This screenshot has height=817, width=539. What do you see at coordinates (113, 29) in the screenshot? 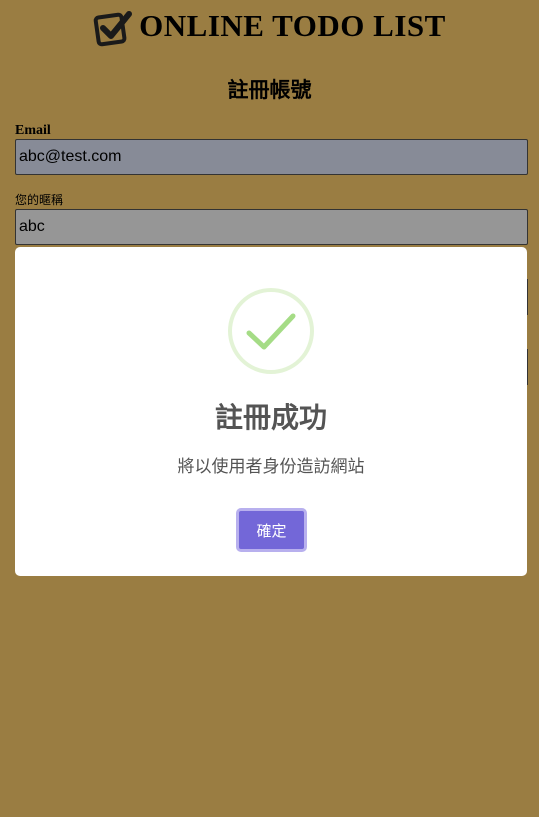
I see `checkbox-check-icon` at bounding box center [113, 29].